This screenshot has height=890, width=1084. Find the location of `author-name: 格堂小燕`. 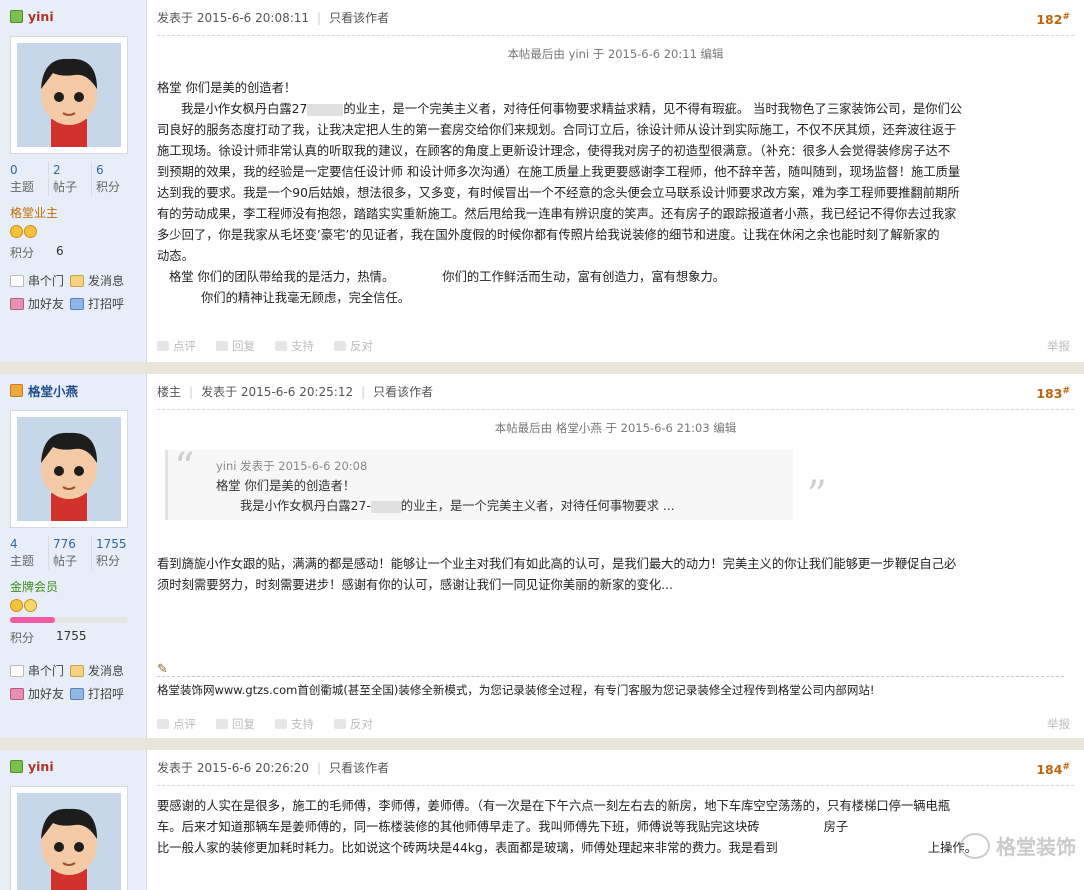

author-name: 格堂小燕 is located at coordinates (53, 390).